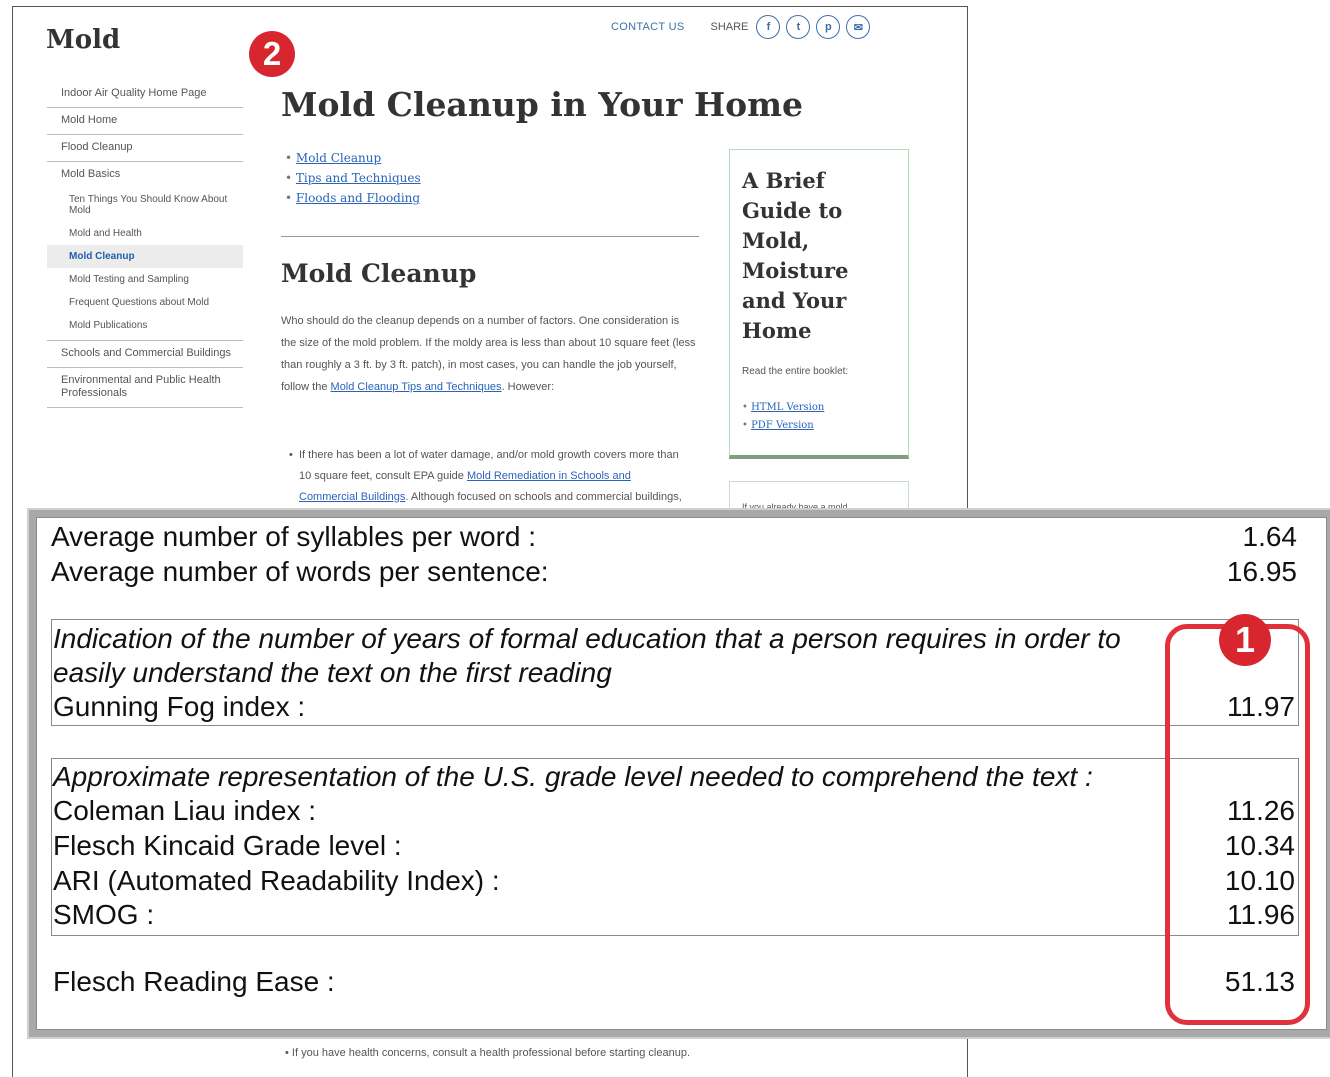 The height and width of the screenshot is (1077, 1330). What do you see at coordinates (145, 279) in the screenshot?
I see `sidebar-sub-testing: Mold Testing and Sampling` at bounding box center [145, 279].